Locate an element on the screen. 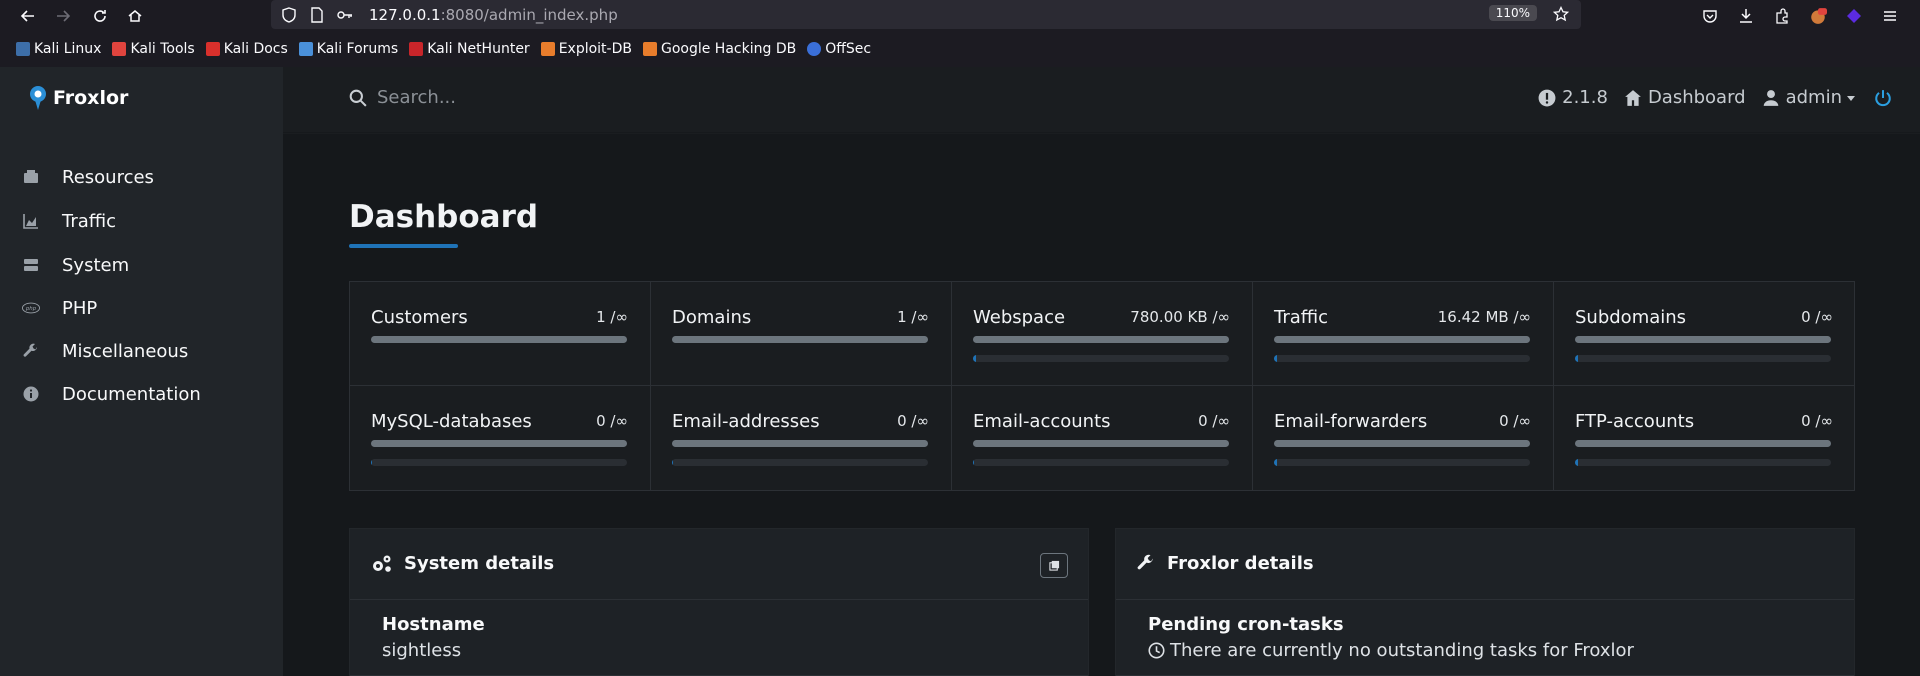 This screenshot has height=676, width=1920. sidebar-item-documentation: Documentation is located at coordinates (141, 394).